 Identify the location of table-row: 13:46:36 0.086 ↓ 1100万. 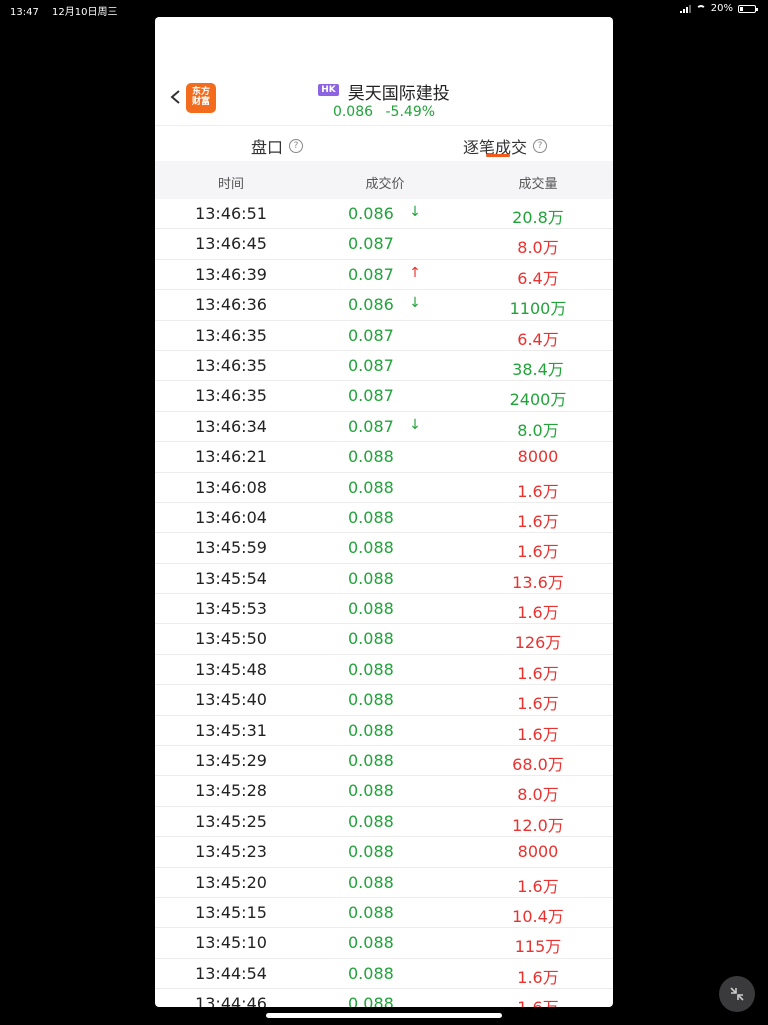
(384, 305).